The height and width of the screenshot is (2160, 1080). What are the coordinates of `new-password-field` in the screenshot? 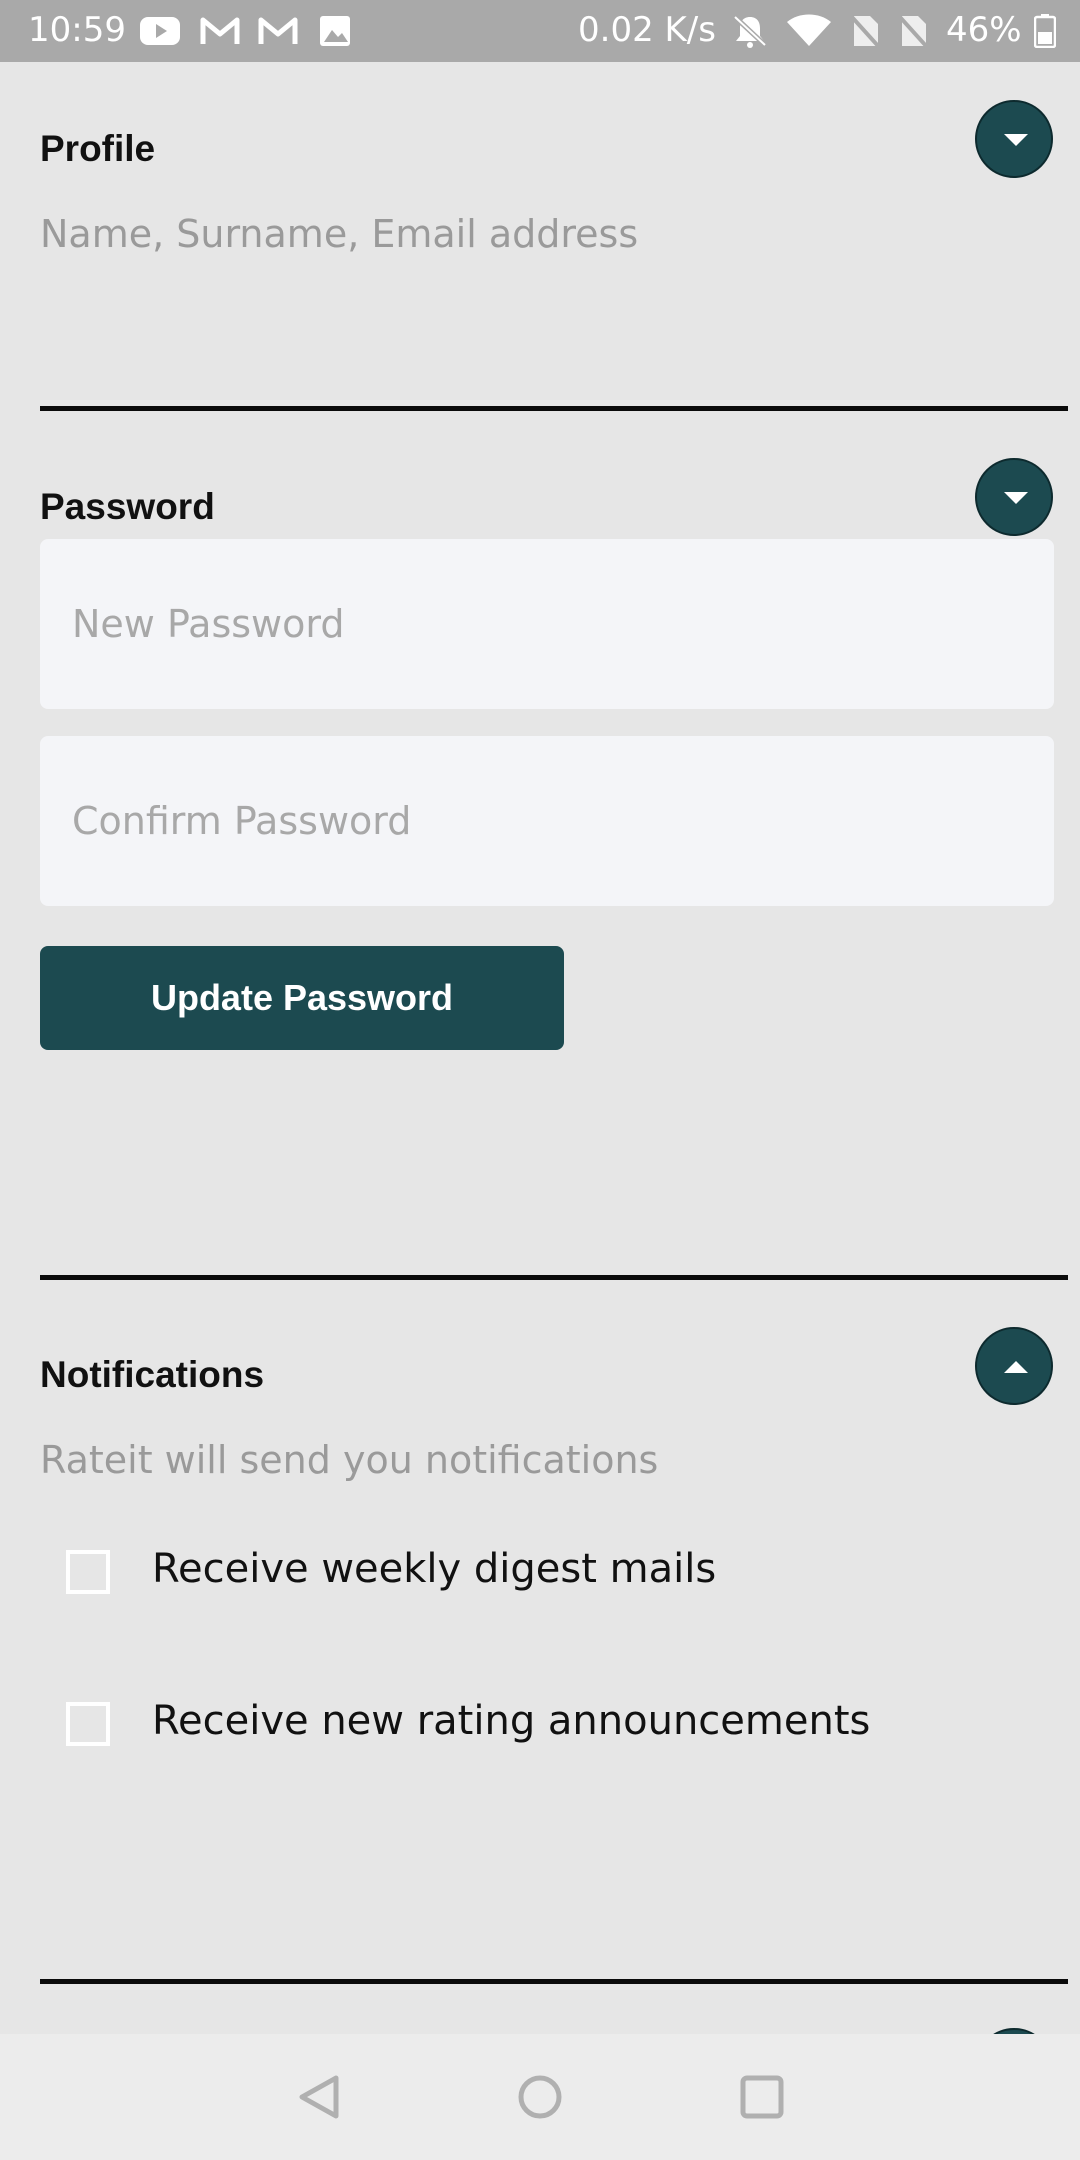 It's located at (547, 624).